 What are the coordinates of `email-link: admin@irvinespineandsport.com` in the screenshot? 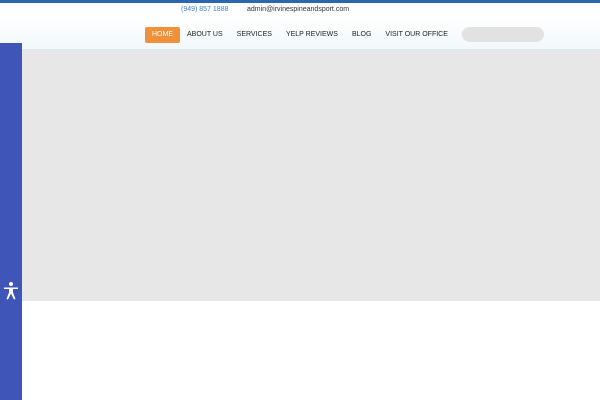 It's located at (298, 10).